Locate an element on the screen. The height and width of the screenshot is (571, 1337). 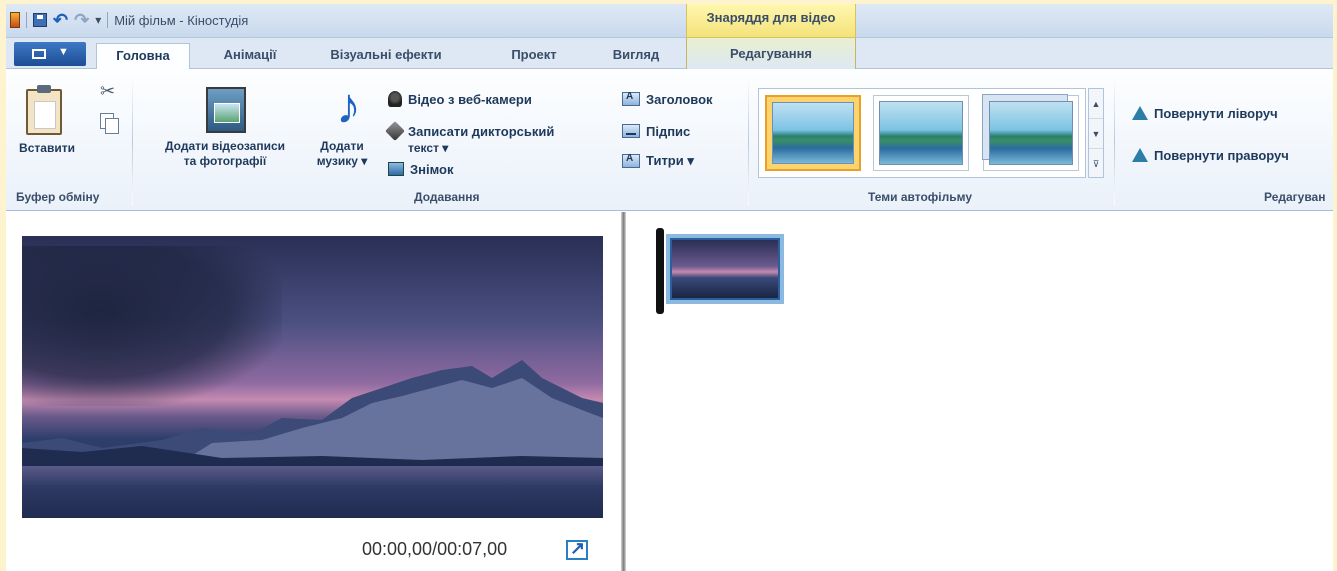
credits-icon is located at coordinates (631, 160).